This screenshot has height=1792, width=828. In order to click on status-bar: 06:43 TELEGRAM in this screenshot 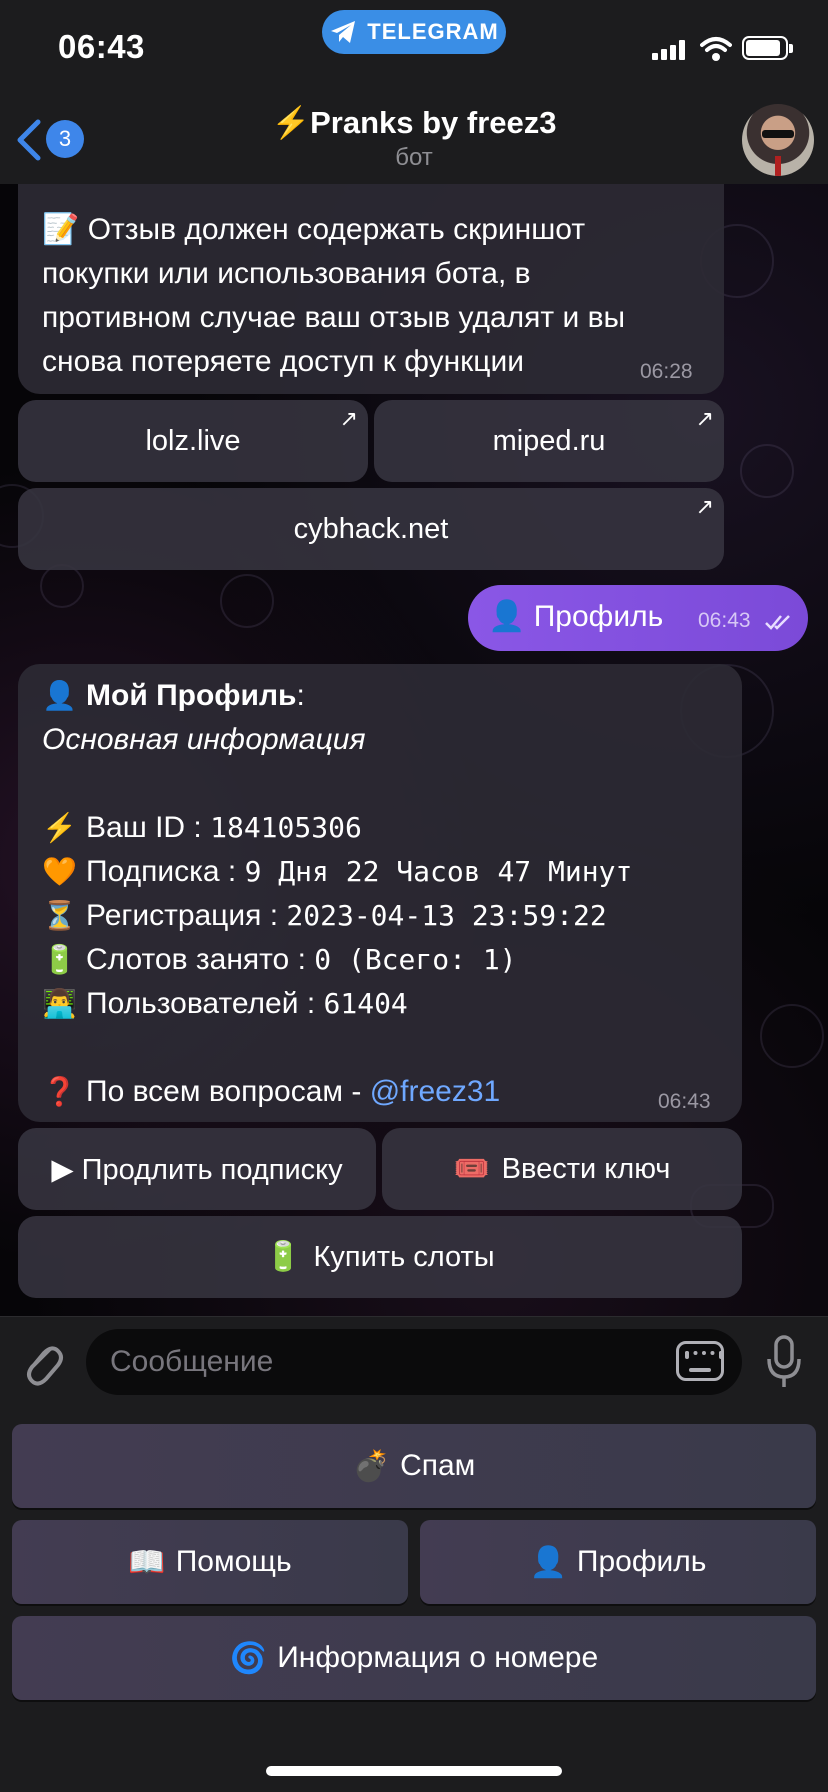, I will do `click(414, 48)`.